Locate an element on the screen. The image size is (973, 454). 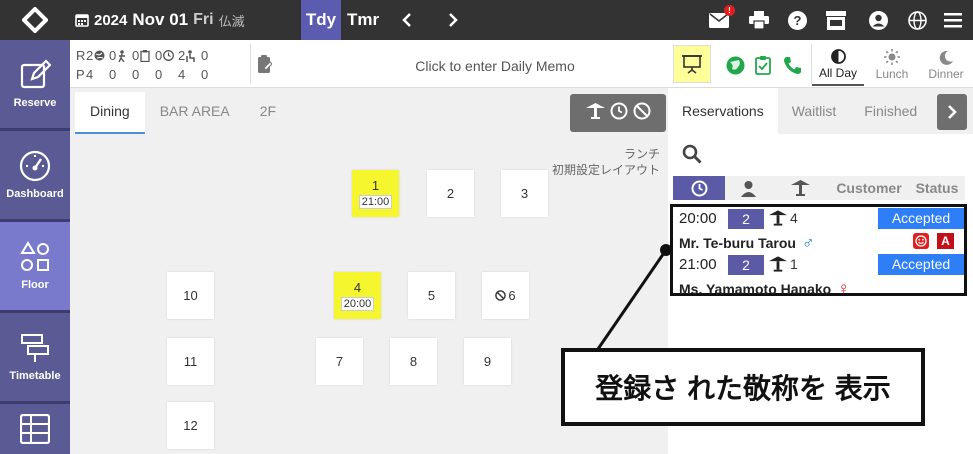
floor-table-9: 9 is located at coordinates (487, 361).